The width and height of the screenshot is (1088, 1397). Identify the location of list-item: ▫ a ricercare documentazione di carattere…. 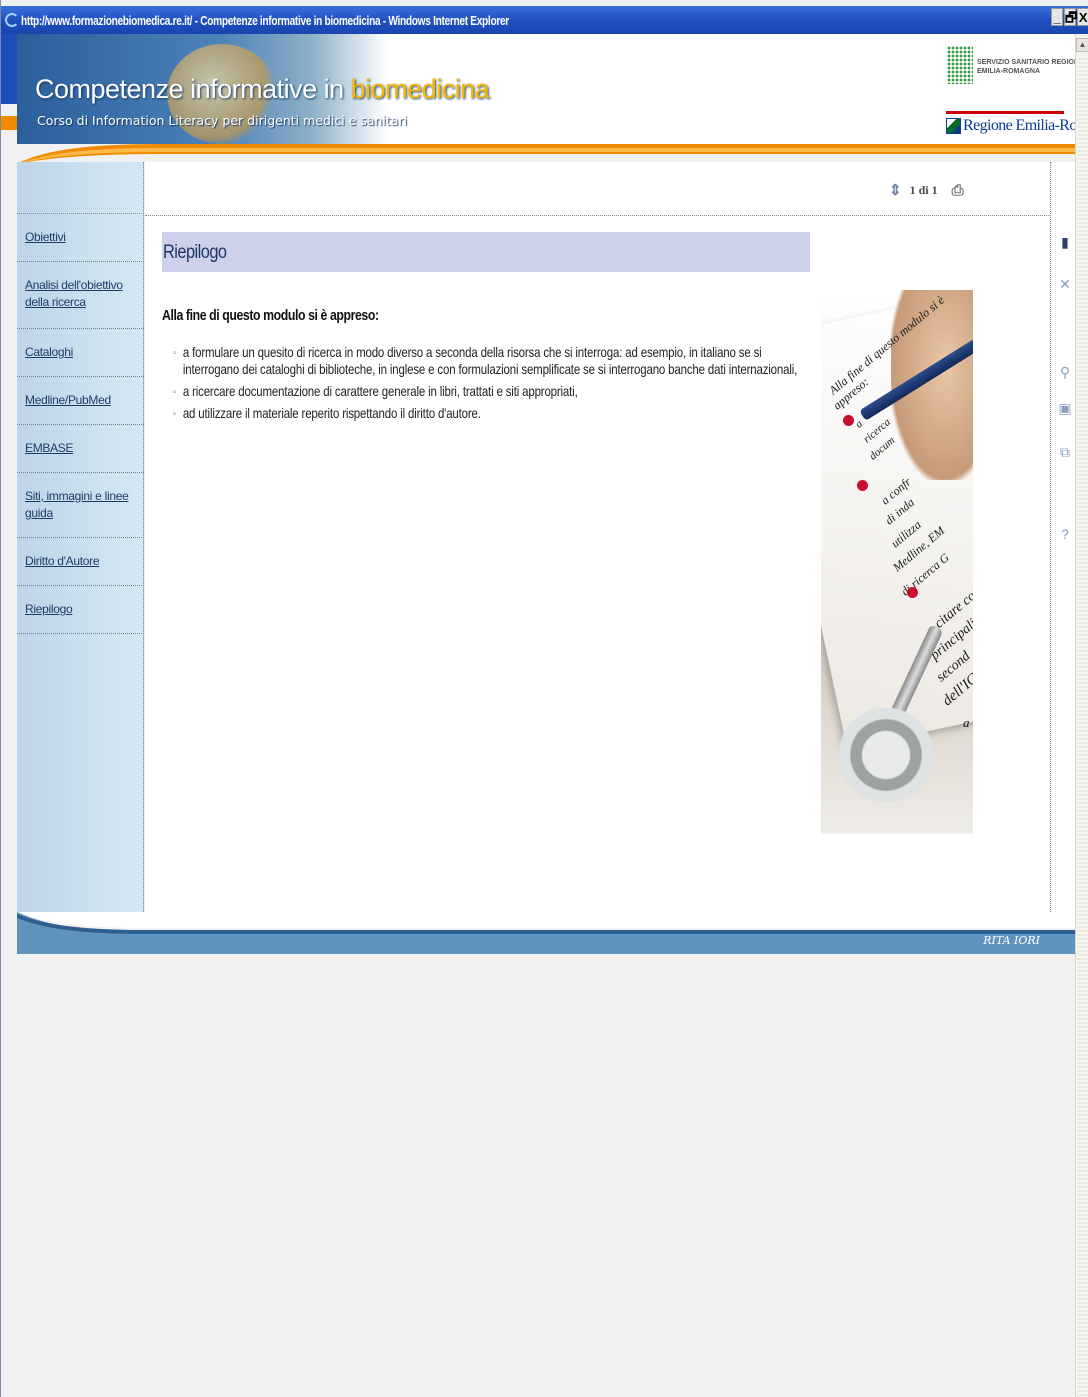
(488, 391).